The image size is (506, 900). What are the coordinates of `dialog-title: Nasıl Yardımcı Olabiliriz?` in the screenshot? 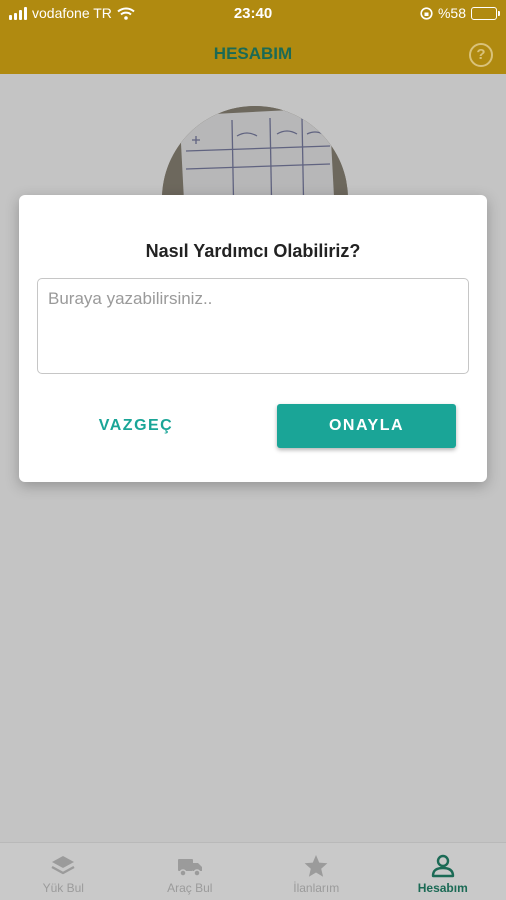 It's located at (253, 251).